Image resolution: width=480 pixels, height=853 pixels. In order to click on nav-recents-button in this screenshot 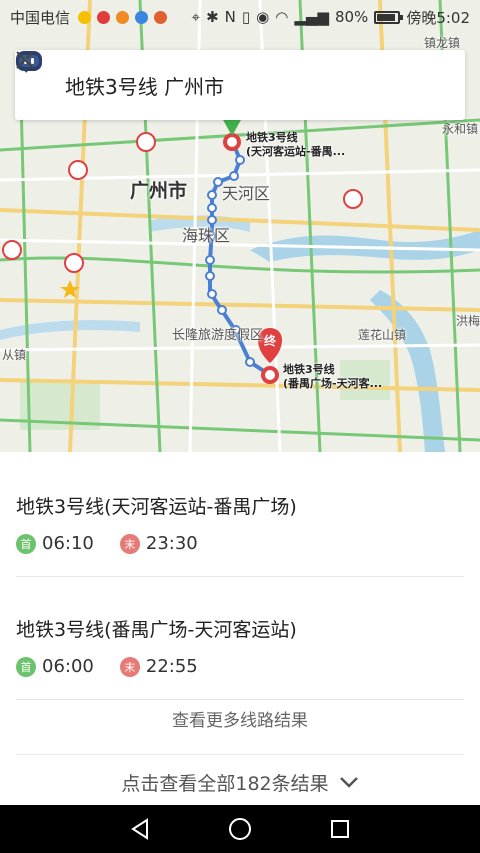, I will do `click(340, 829)`.